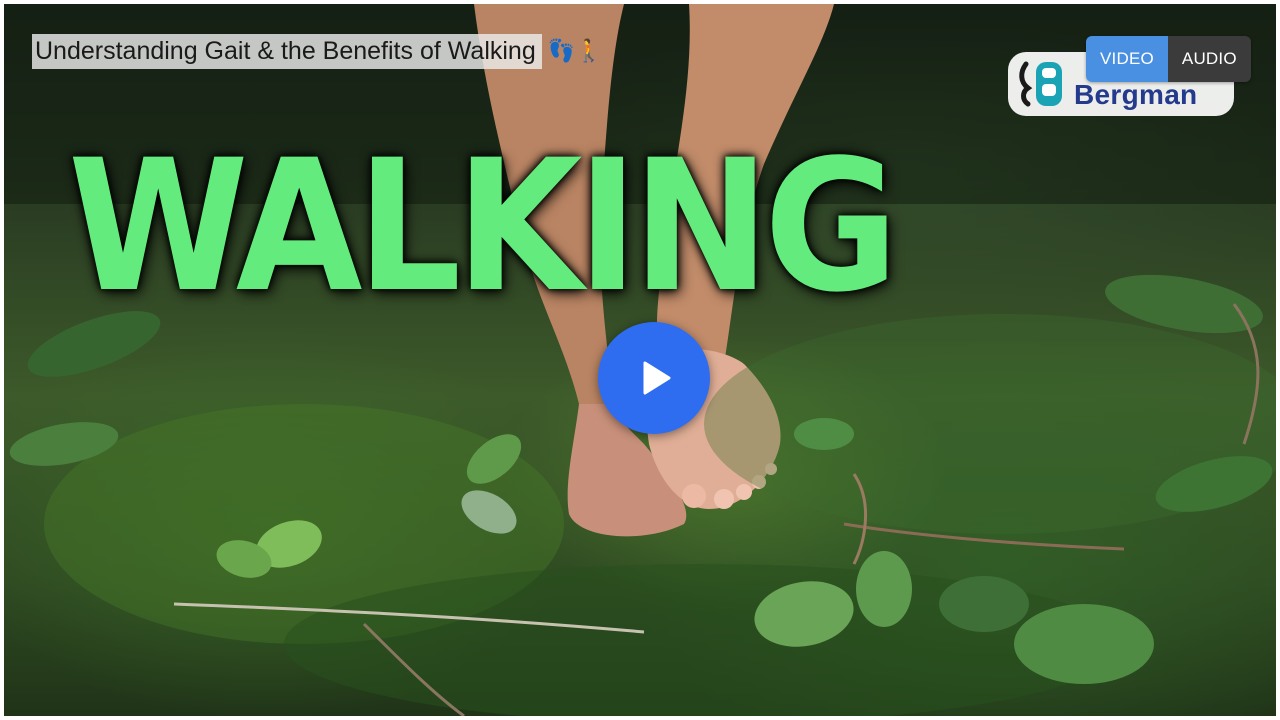 The image size is (1280, 720). Describe the element at coordinates (1136, 94) in the screenshot. I see `logo-wordmark: Bergman` at that location.